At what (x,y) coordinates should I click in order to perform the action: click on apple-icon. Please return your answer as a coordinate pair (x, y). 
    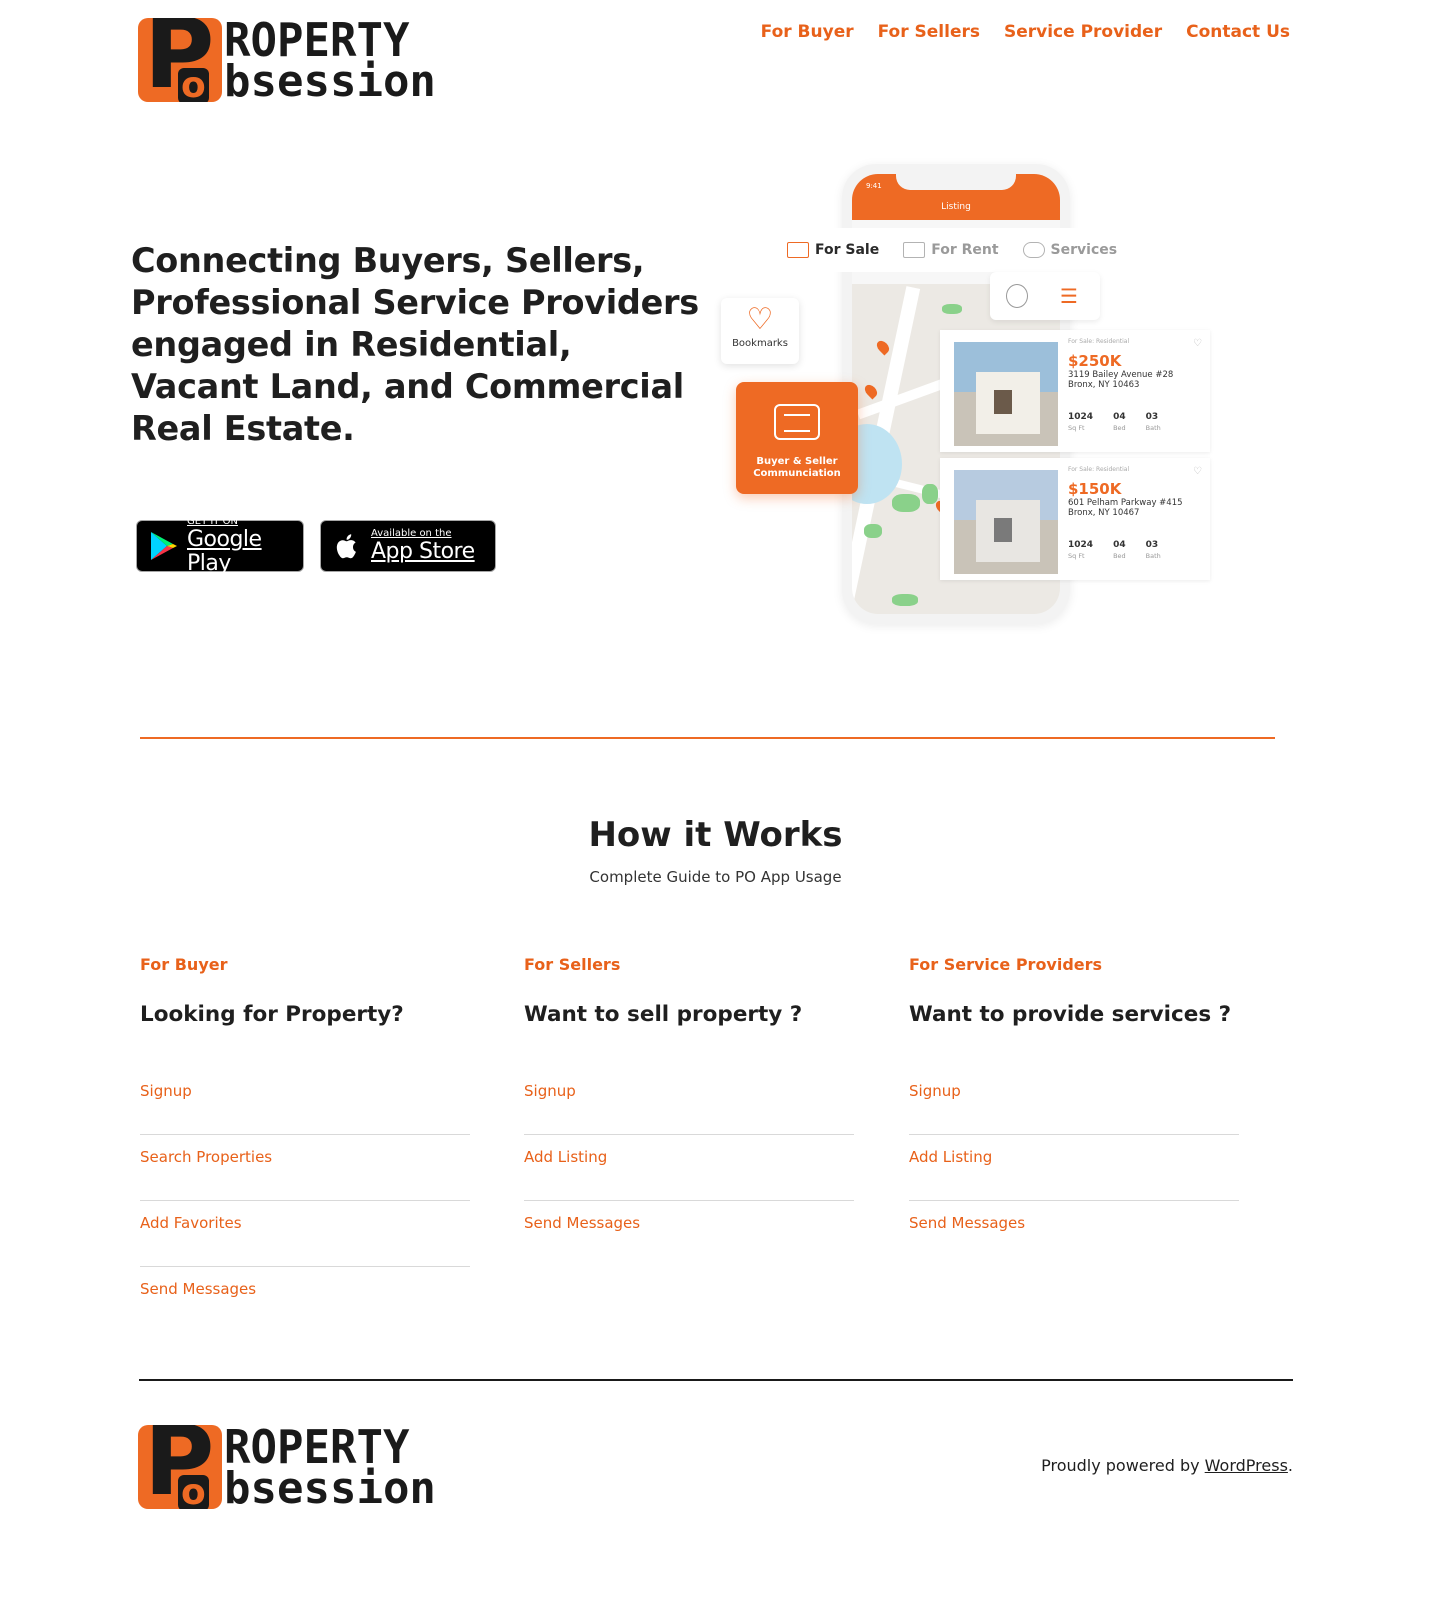
    Looking at the image, I should click on (346, 546).